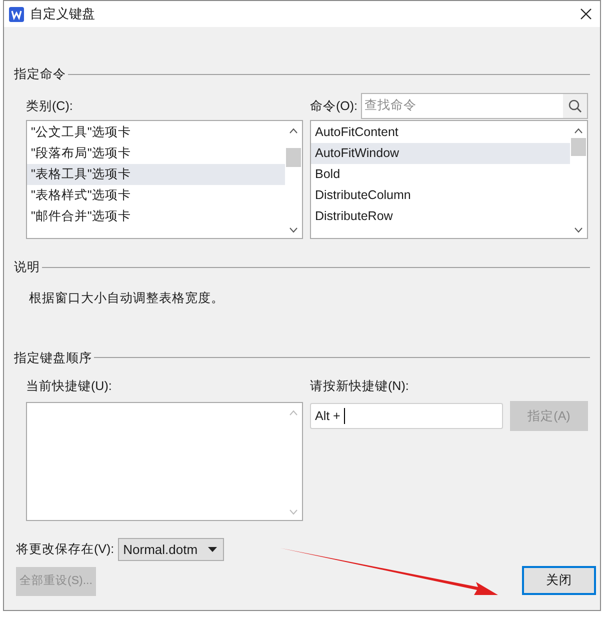  I want to click on close-icon, so click(586, 14).